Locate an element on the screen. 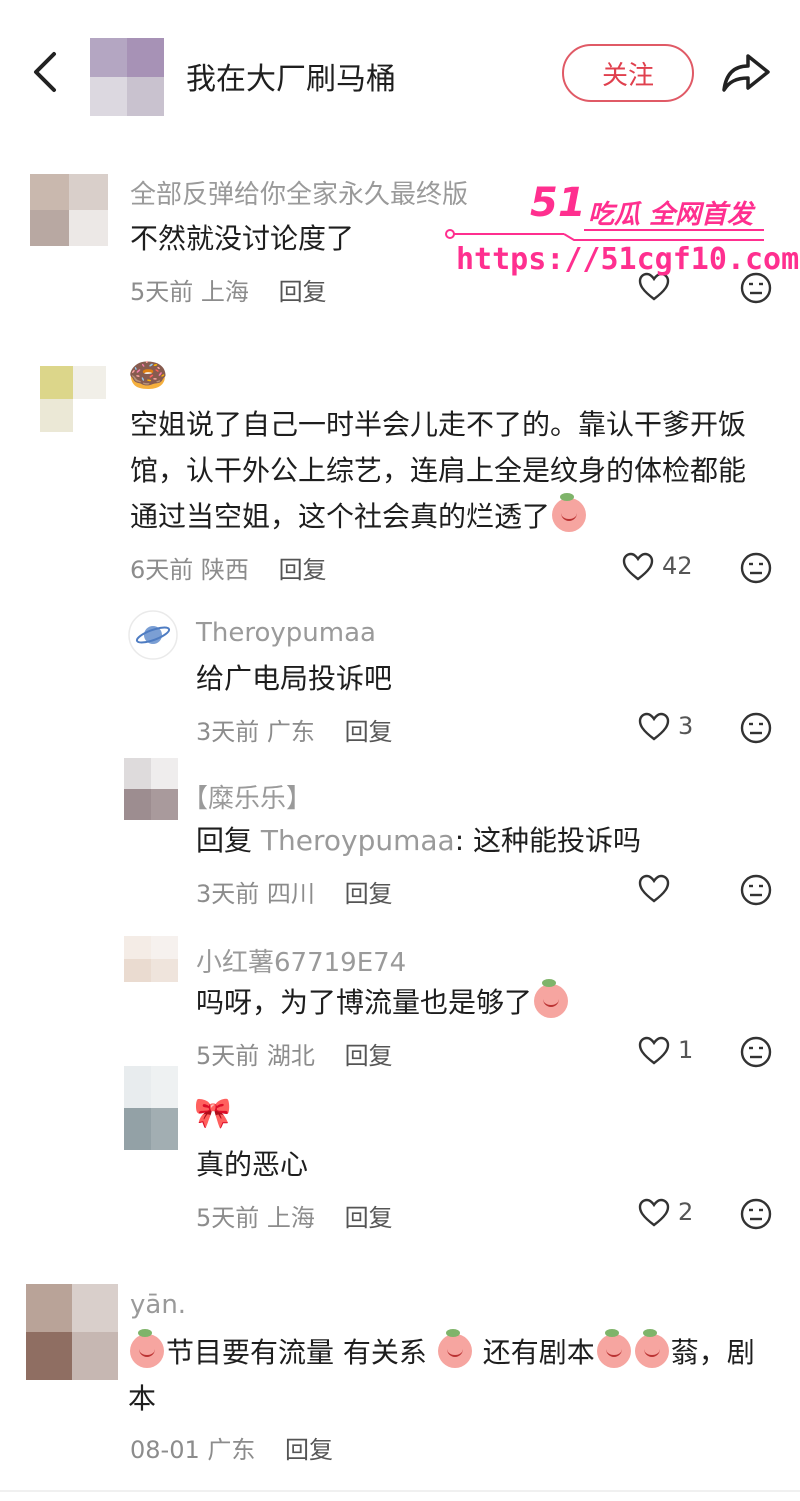  watermark-circuit-line is located at coordinates (604, 235).